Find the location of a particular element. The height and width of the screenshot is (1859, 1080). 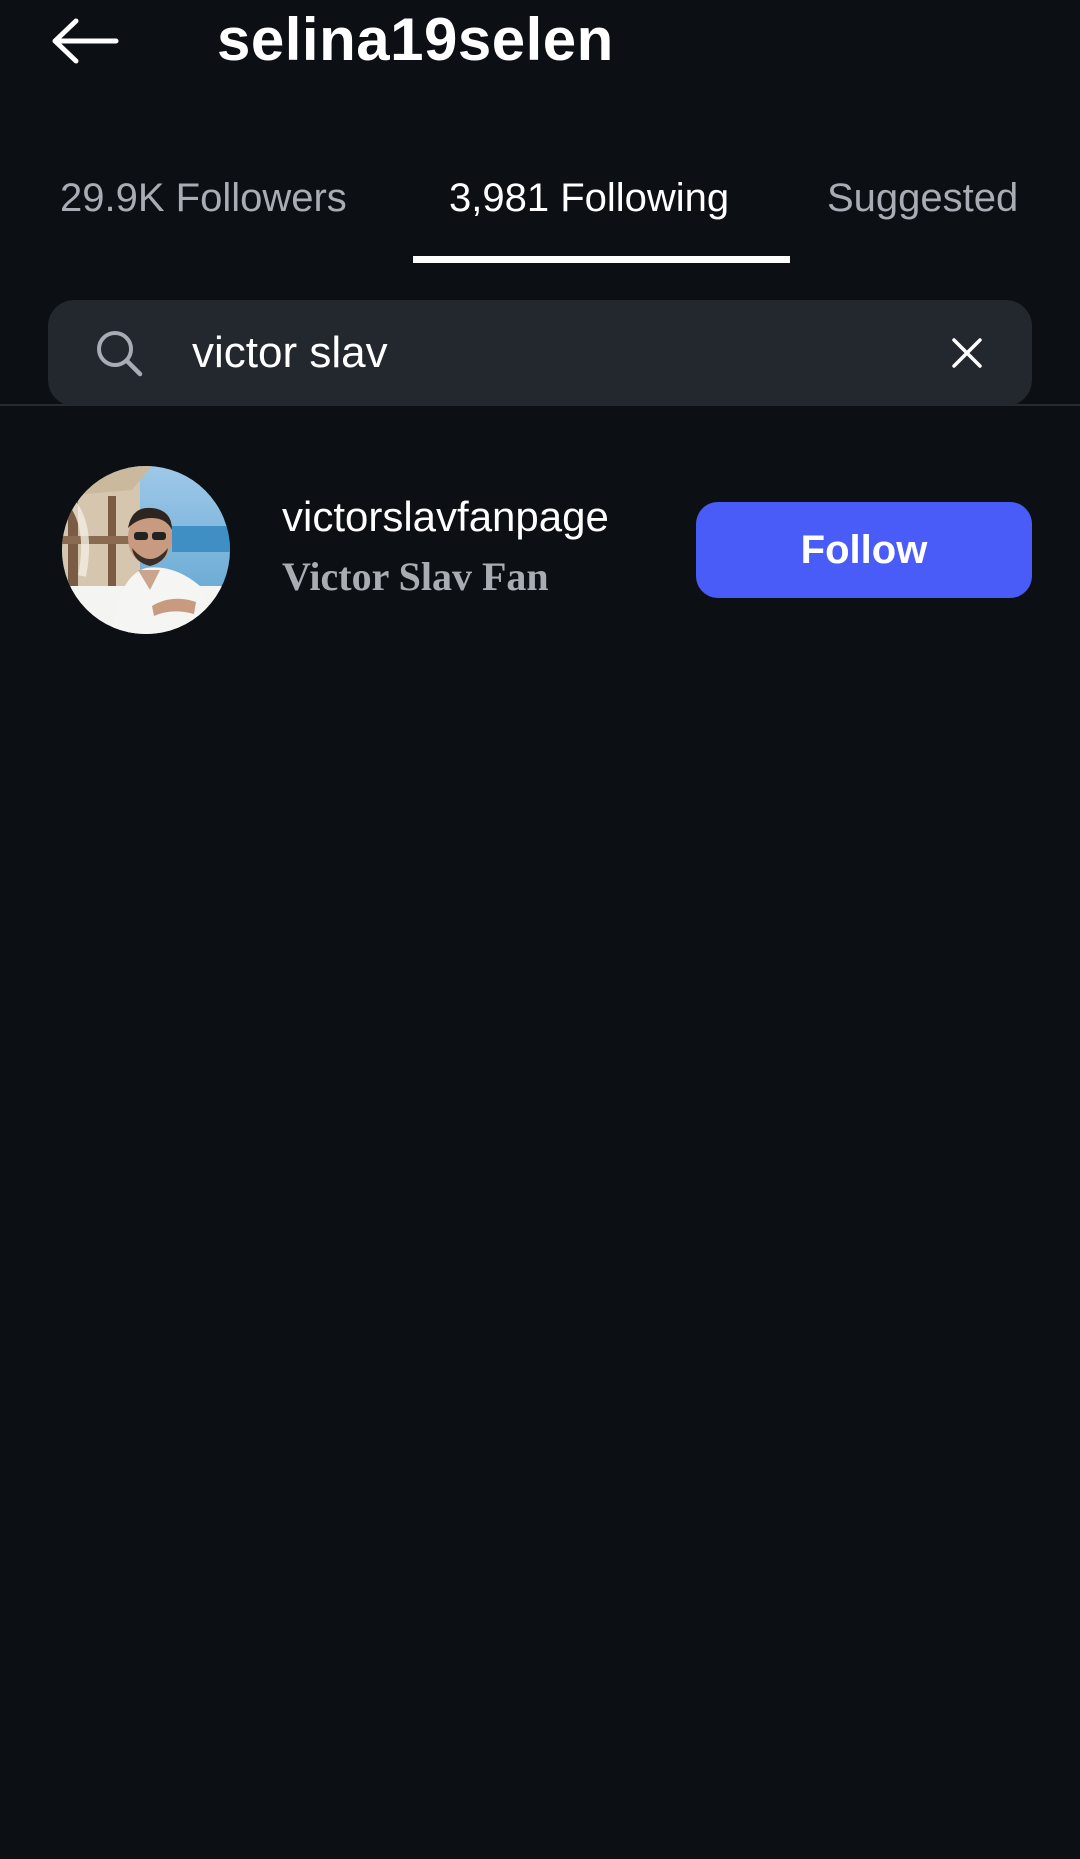

active-tab-indicator is located at coordinates (601, 259).